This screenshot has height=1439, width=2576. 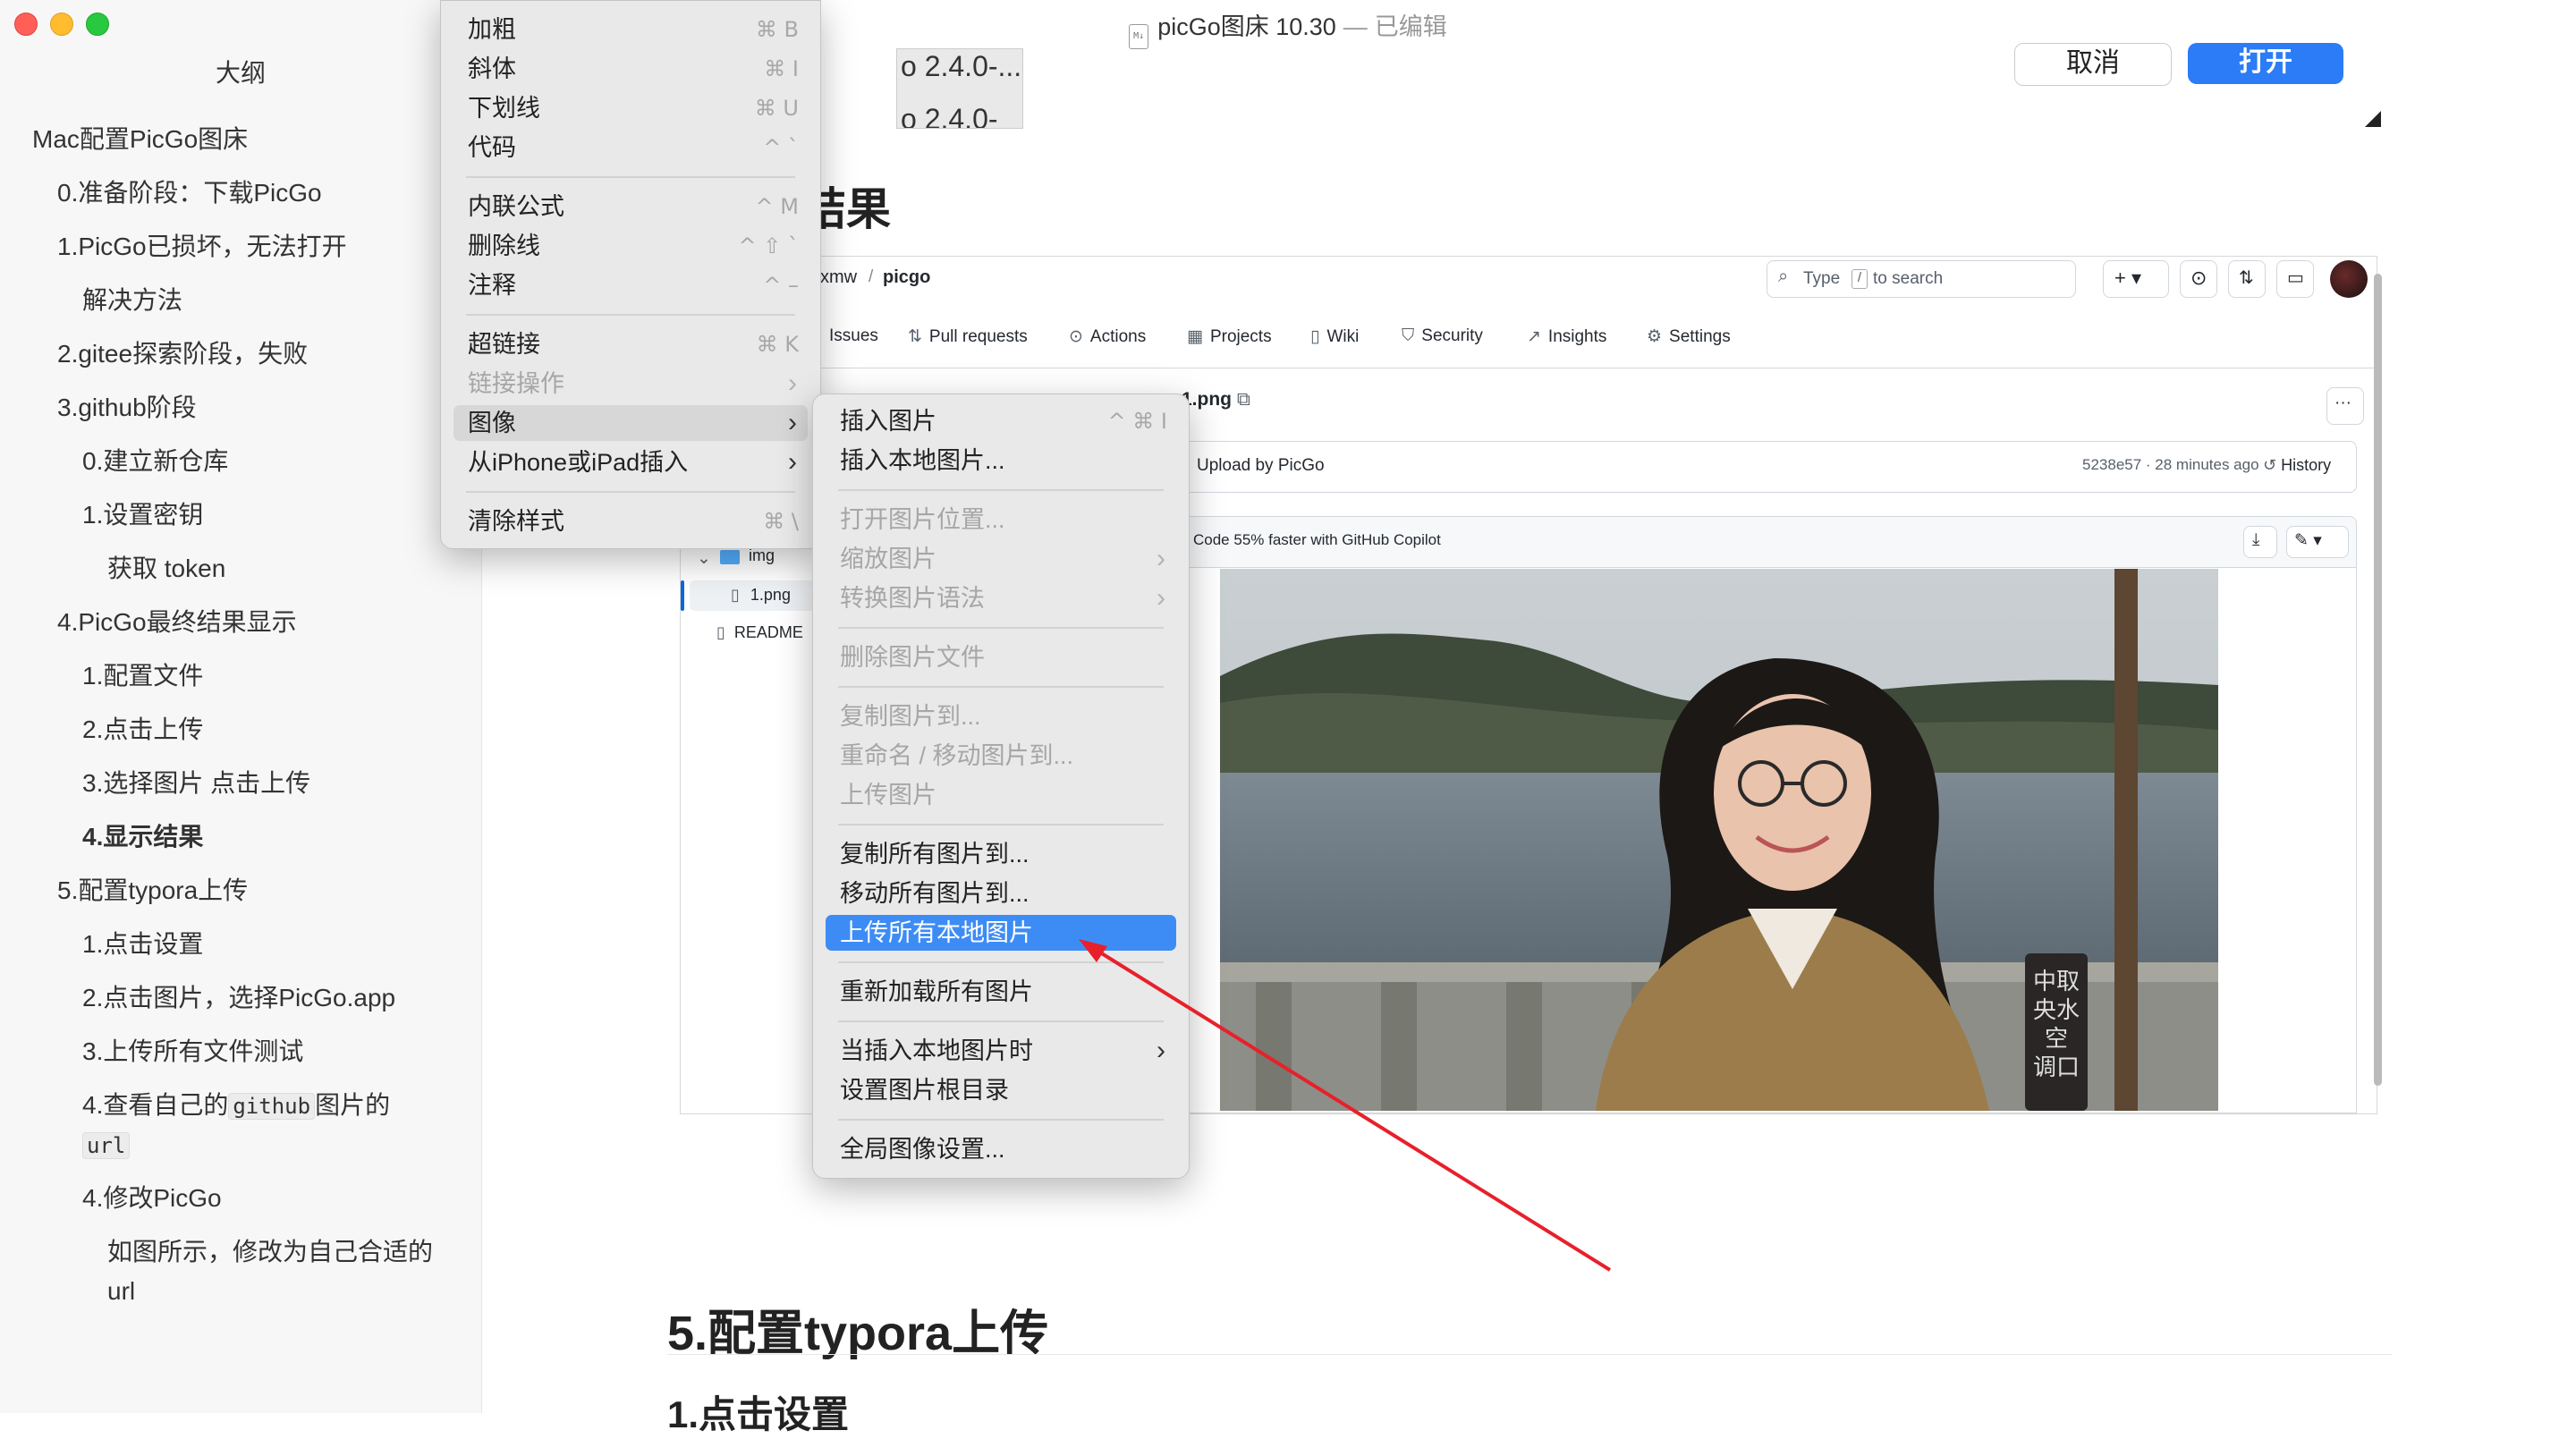 I want to click on outline-item-text: 图片的, so click(x=353, y=1105).